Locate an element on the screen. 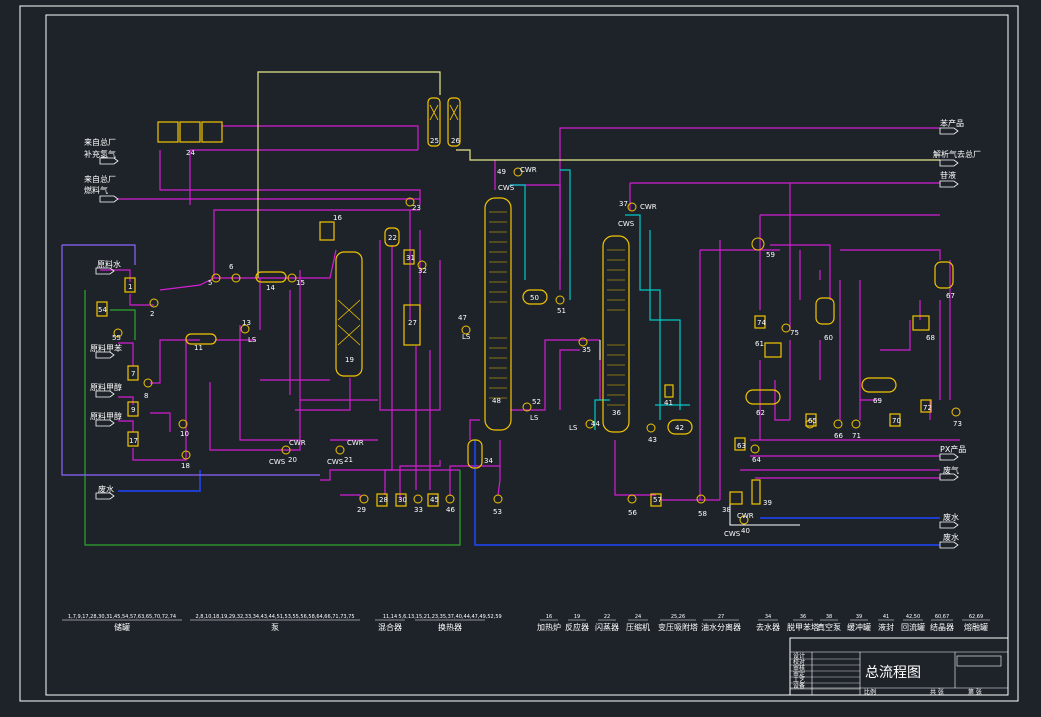  label-desorbed-gas: 解析气去总厂 is located at coordinates (957, 154).